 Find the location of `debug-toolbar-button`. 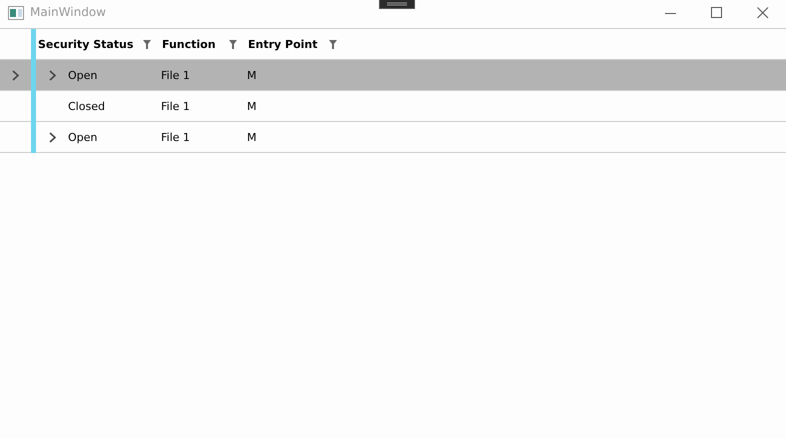

debug-toolbar-button is located at coordinates (396, 4).